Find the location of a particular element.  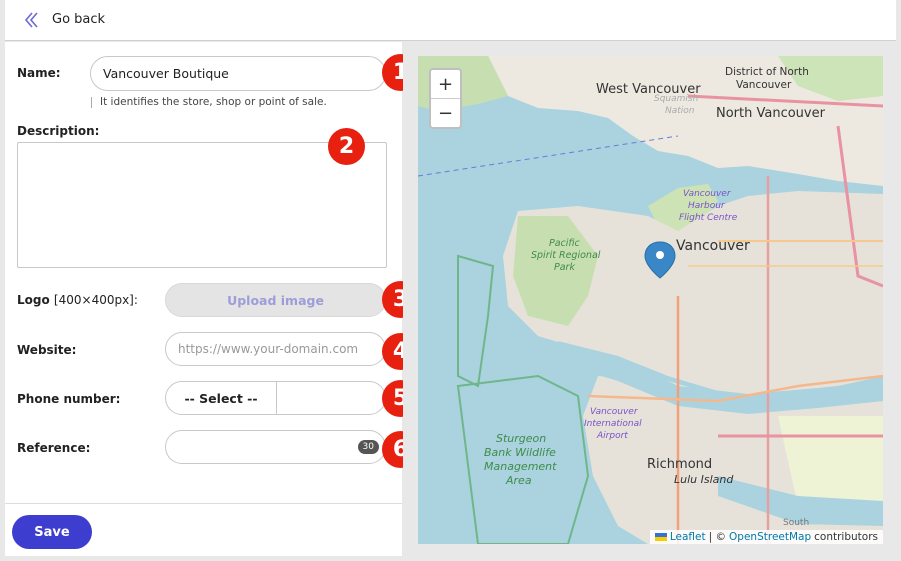

zoom-in-button: + is located at coordinates (445, 84).